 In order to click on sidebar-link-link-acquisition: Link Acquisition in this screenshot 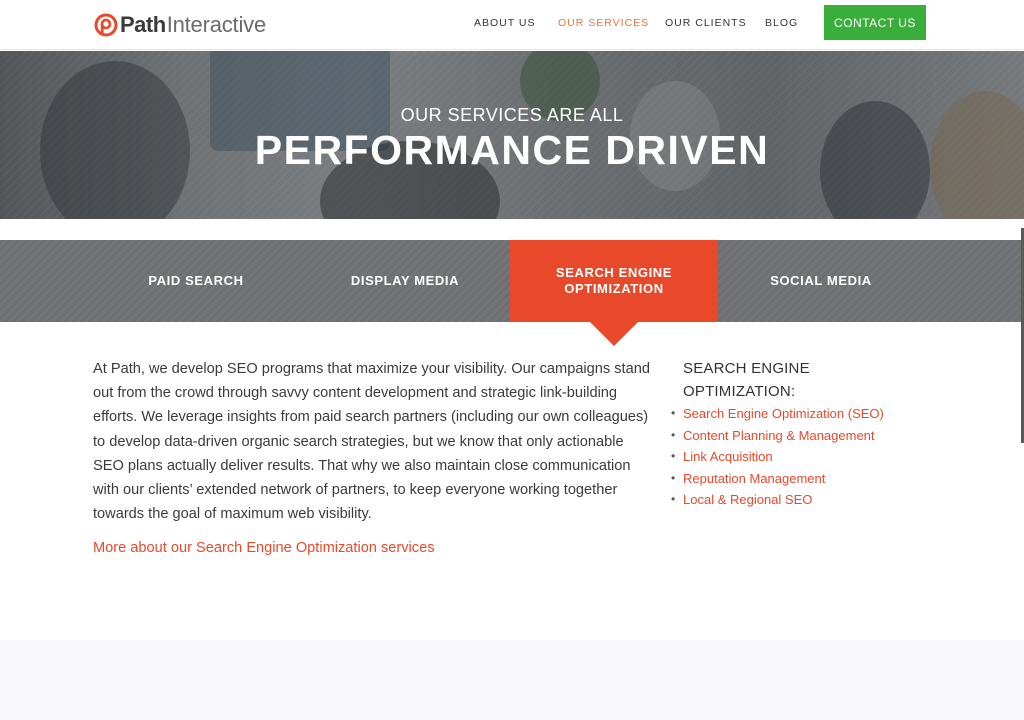, I will do `click(728, 456)`.